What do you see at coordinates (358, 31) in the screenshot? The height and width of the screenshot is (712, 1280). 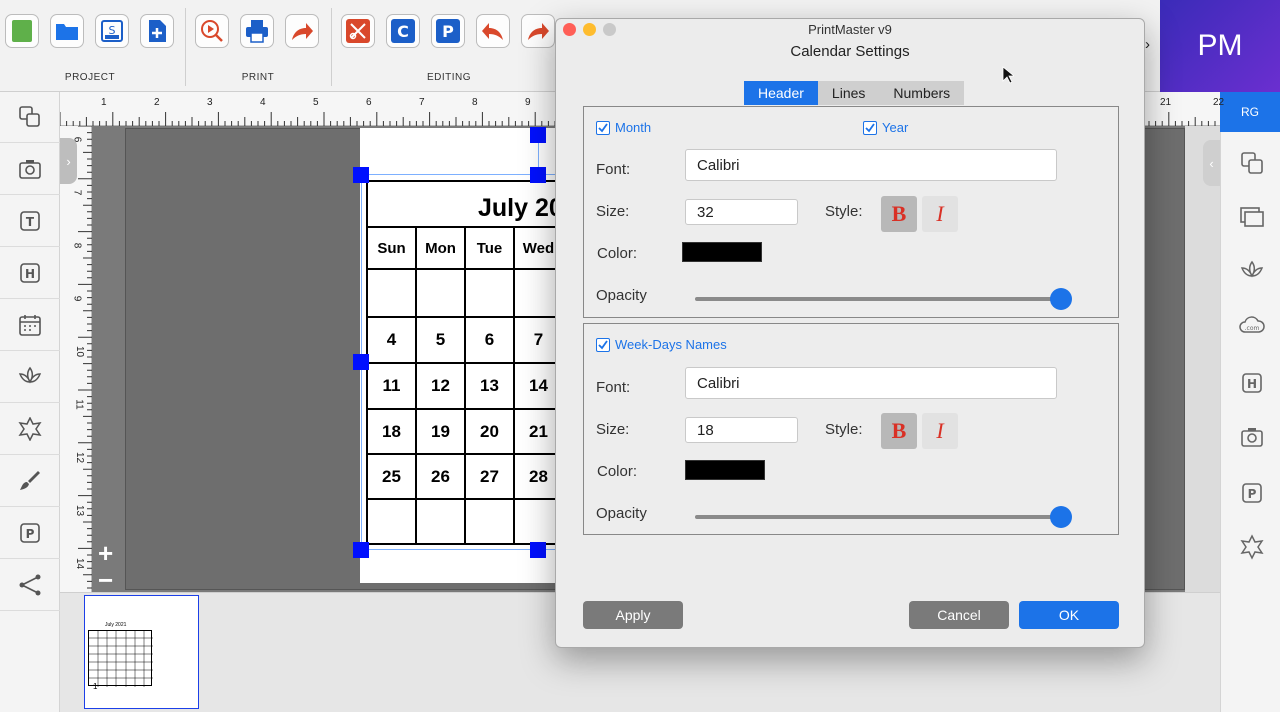 I see `cut-button` at bounding box center [358, 31].